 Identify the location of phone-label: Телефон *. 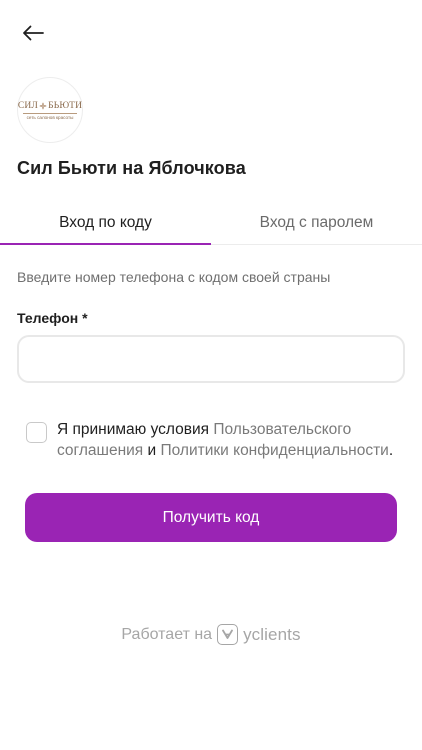
(52, 318).